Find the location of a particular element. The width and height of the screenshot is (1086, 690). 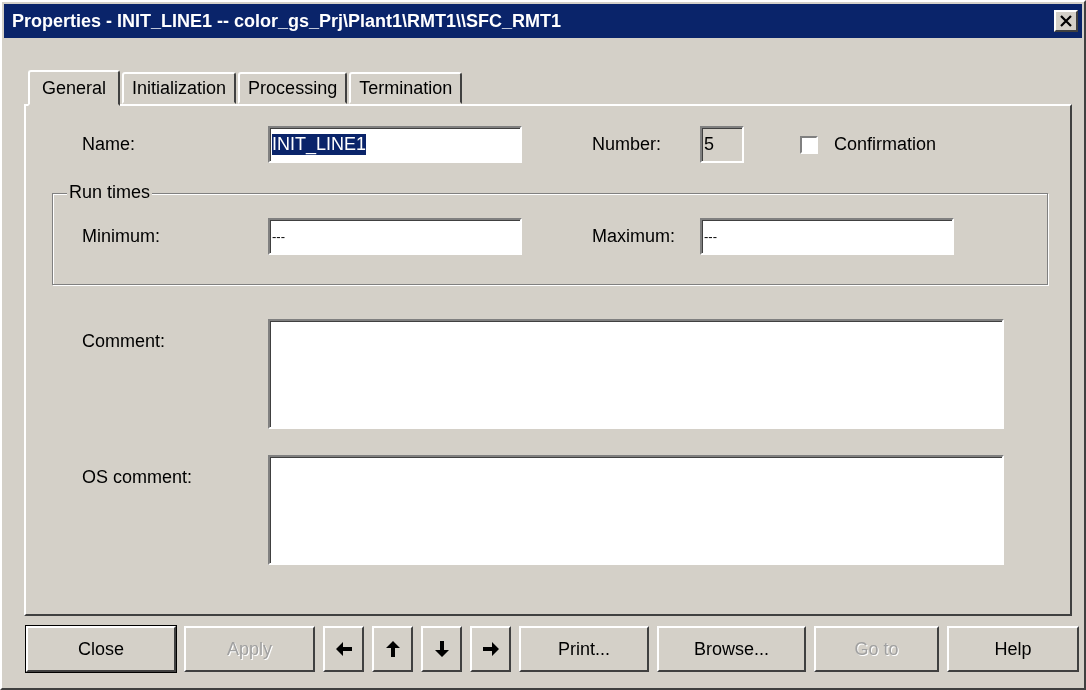

field-label: Maximum: is located at coordinates (634, 236).